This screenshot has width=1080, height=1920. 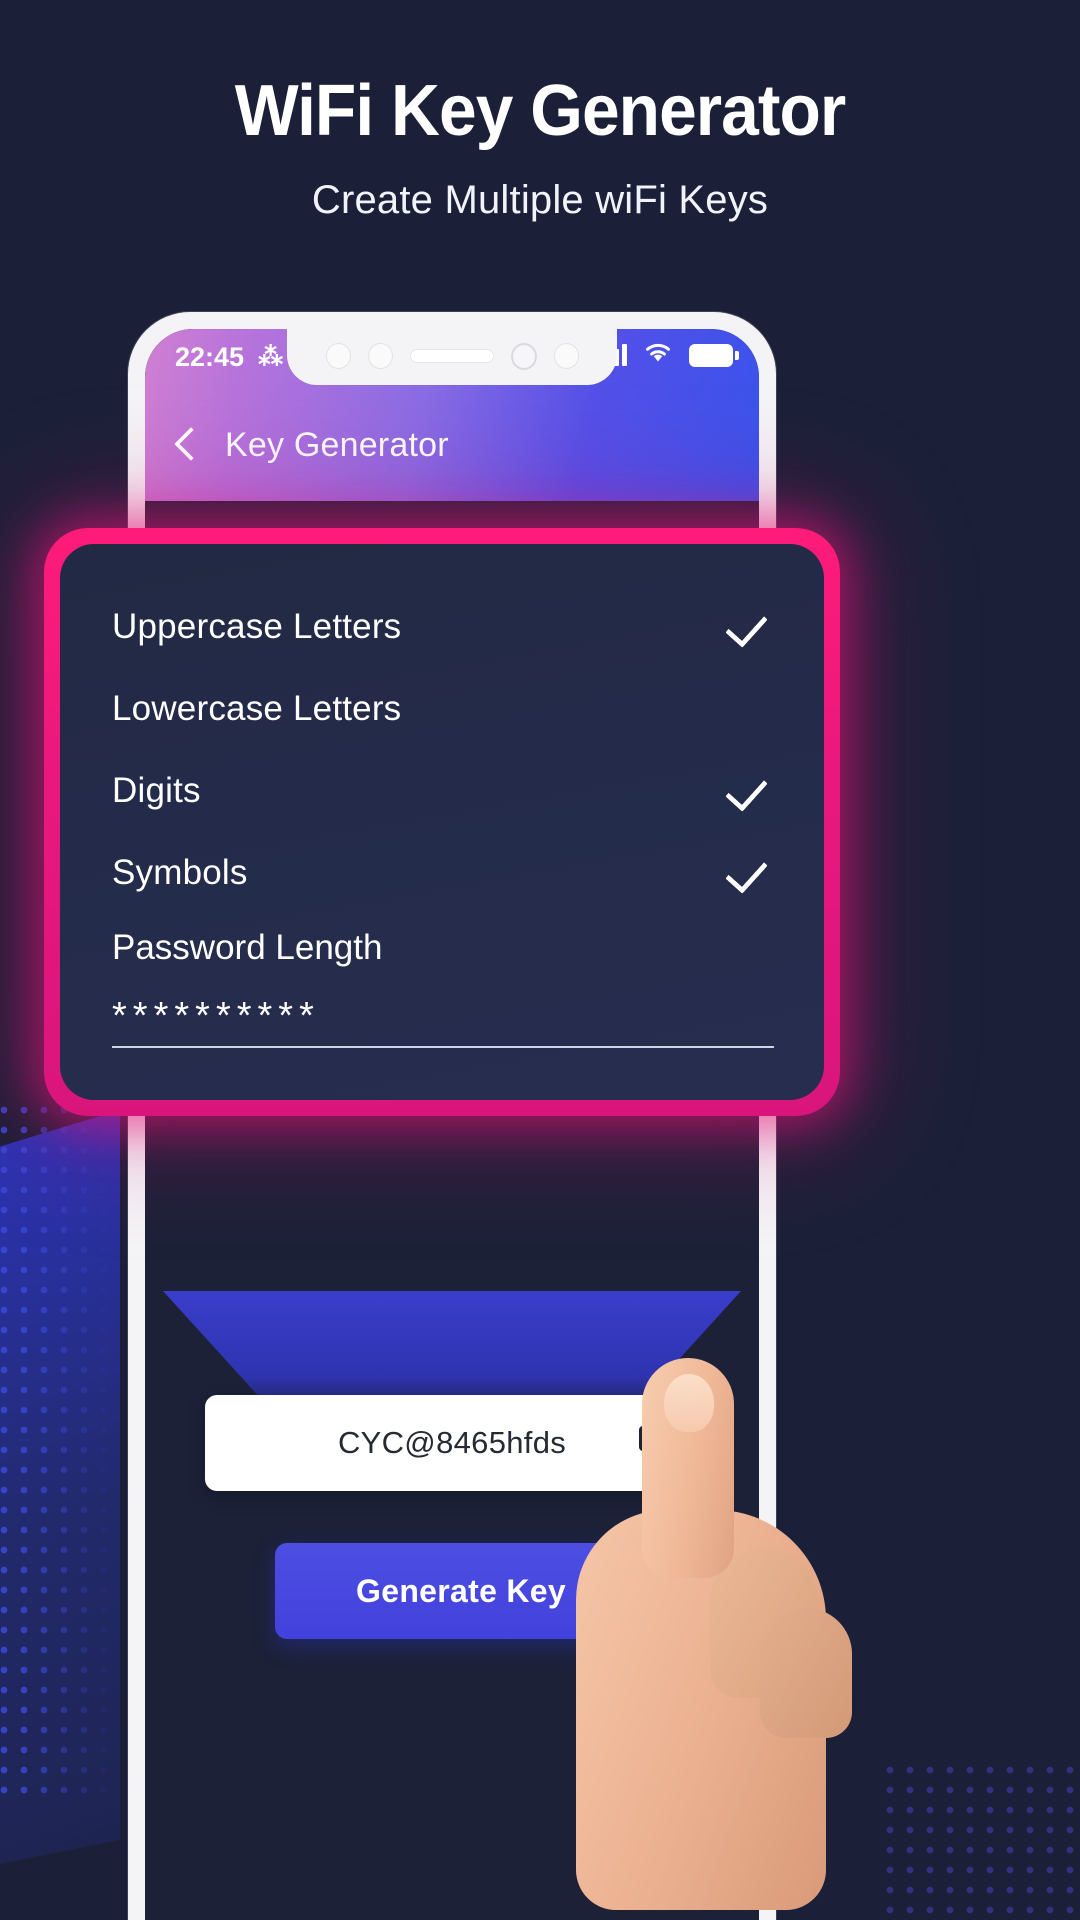 I want to click on status-bar-left: 22:45 ⁂, so click(x=214, y=357).